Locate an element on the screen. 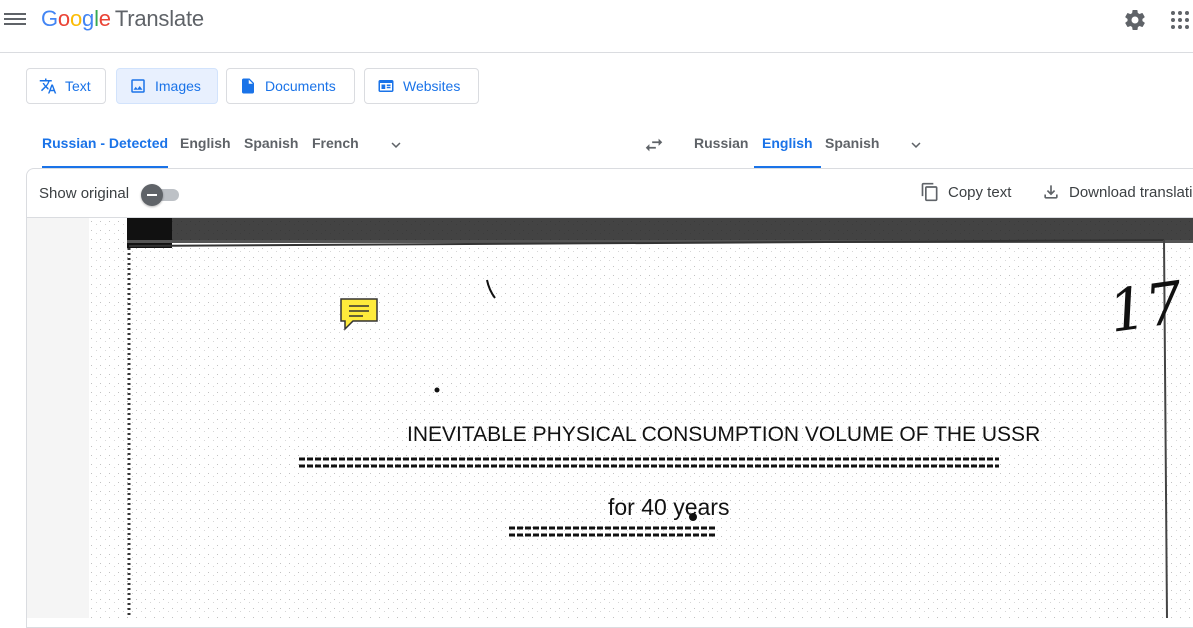 This screenshot has width=1193, height=628. target-lang-english: English is located at coordinates (787, 145).